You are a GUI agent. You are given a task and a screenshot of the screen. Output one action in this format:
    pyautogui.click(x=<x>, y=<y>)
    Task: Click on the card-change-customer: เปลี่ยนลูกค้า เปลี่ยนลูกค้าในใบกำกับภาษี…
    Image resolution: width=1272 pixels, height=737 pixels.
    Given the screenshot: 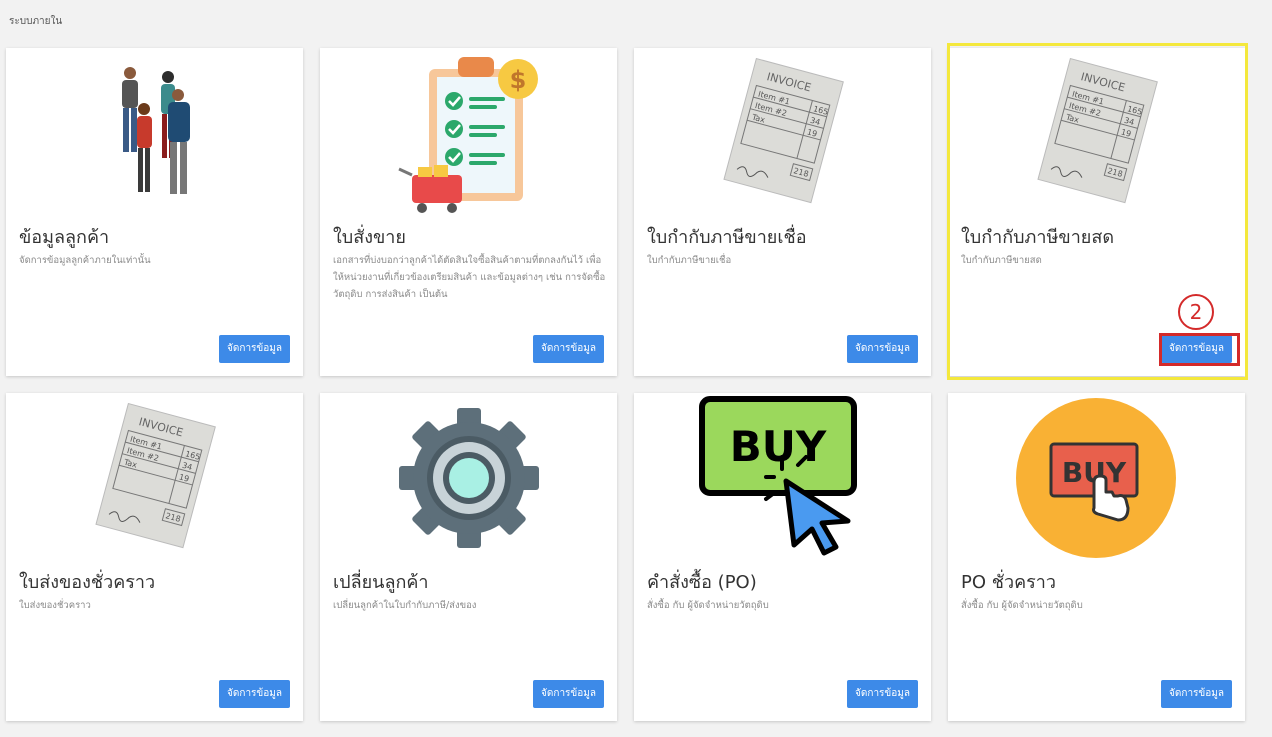 What is the action you would take?
    pyautogui.click(x=468, y=557)
    